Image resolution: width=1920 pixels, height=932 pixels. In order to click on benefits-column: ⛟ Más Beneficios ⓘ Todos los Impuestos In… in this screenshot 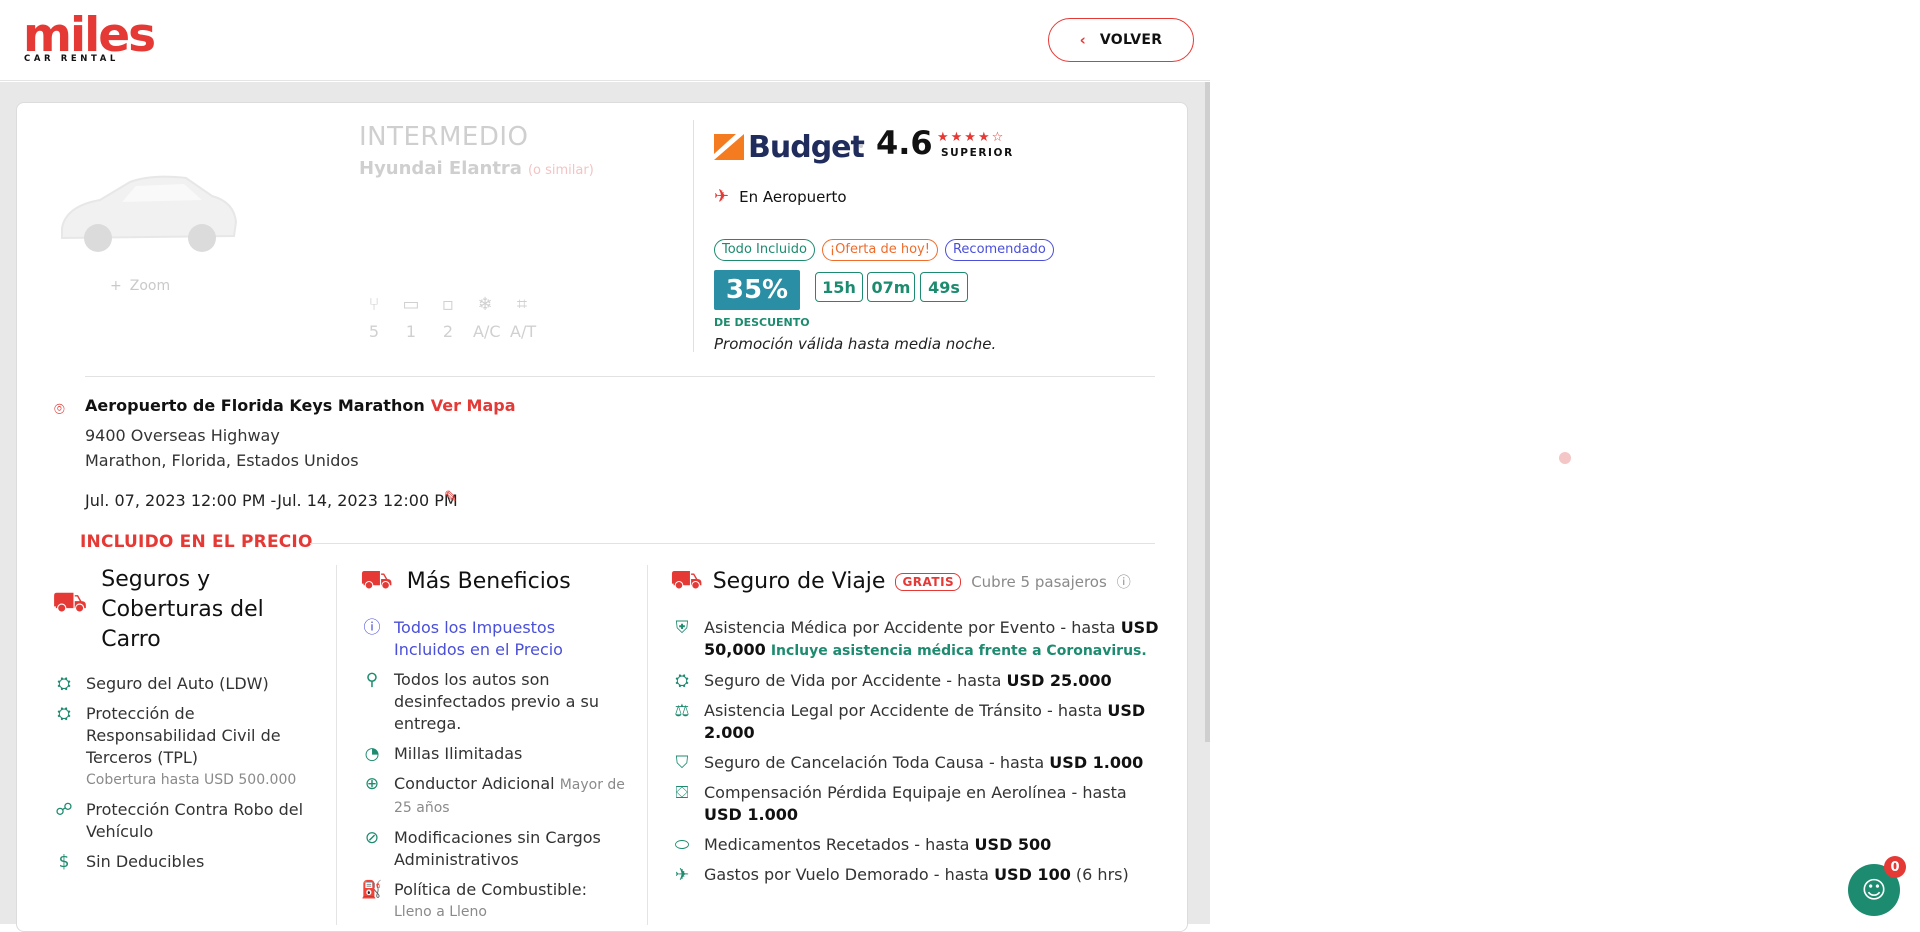, I will do `click(495, 748)`.